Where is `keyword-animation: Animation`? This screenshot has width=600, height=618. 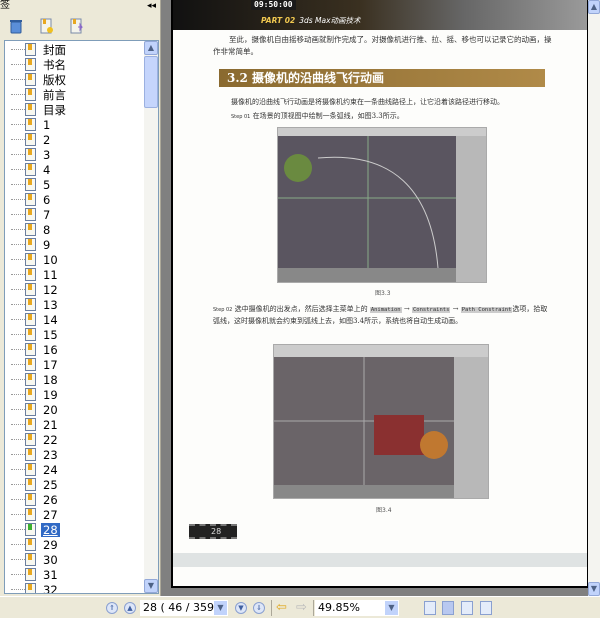 keyword-animation: Animation is located at coordinates (385, 310).